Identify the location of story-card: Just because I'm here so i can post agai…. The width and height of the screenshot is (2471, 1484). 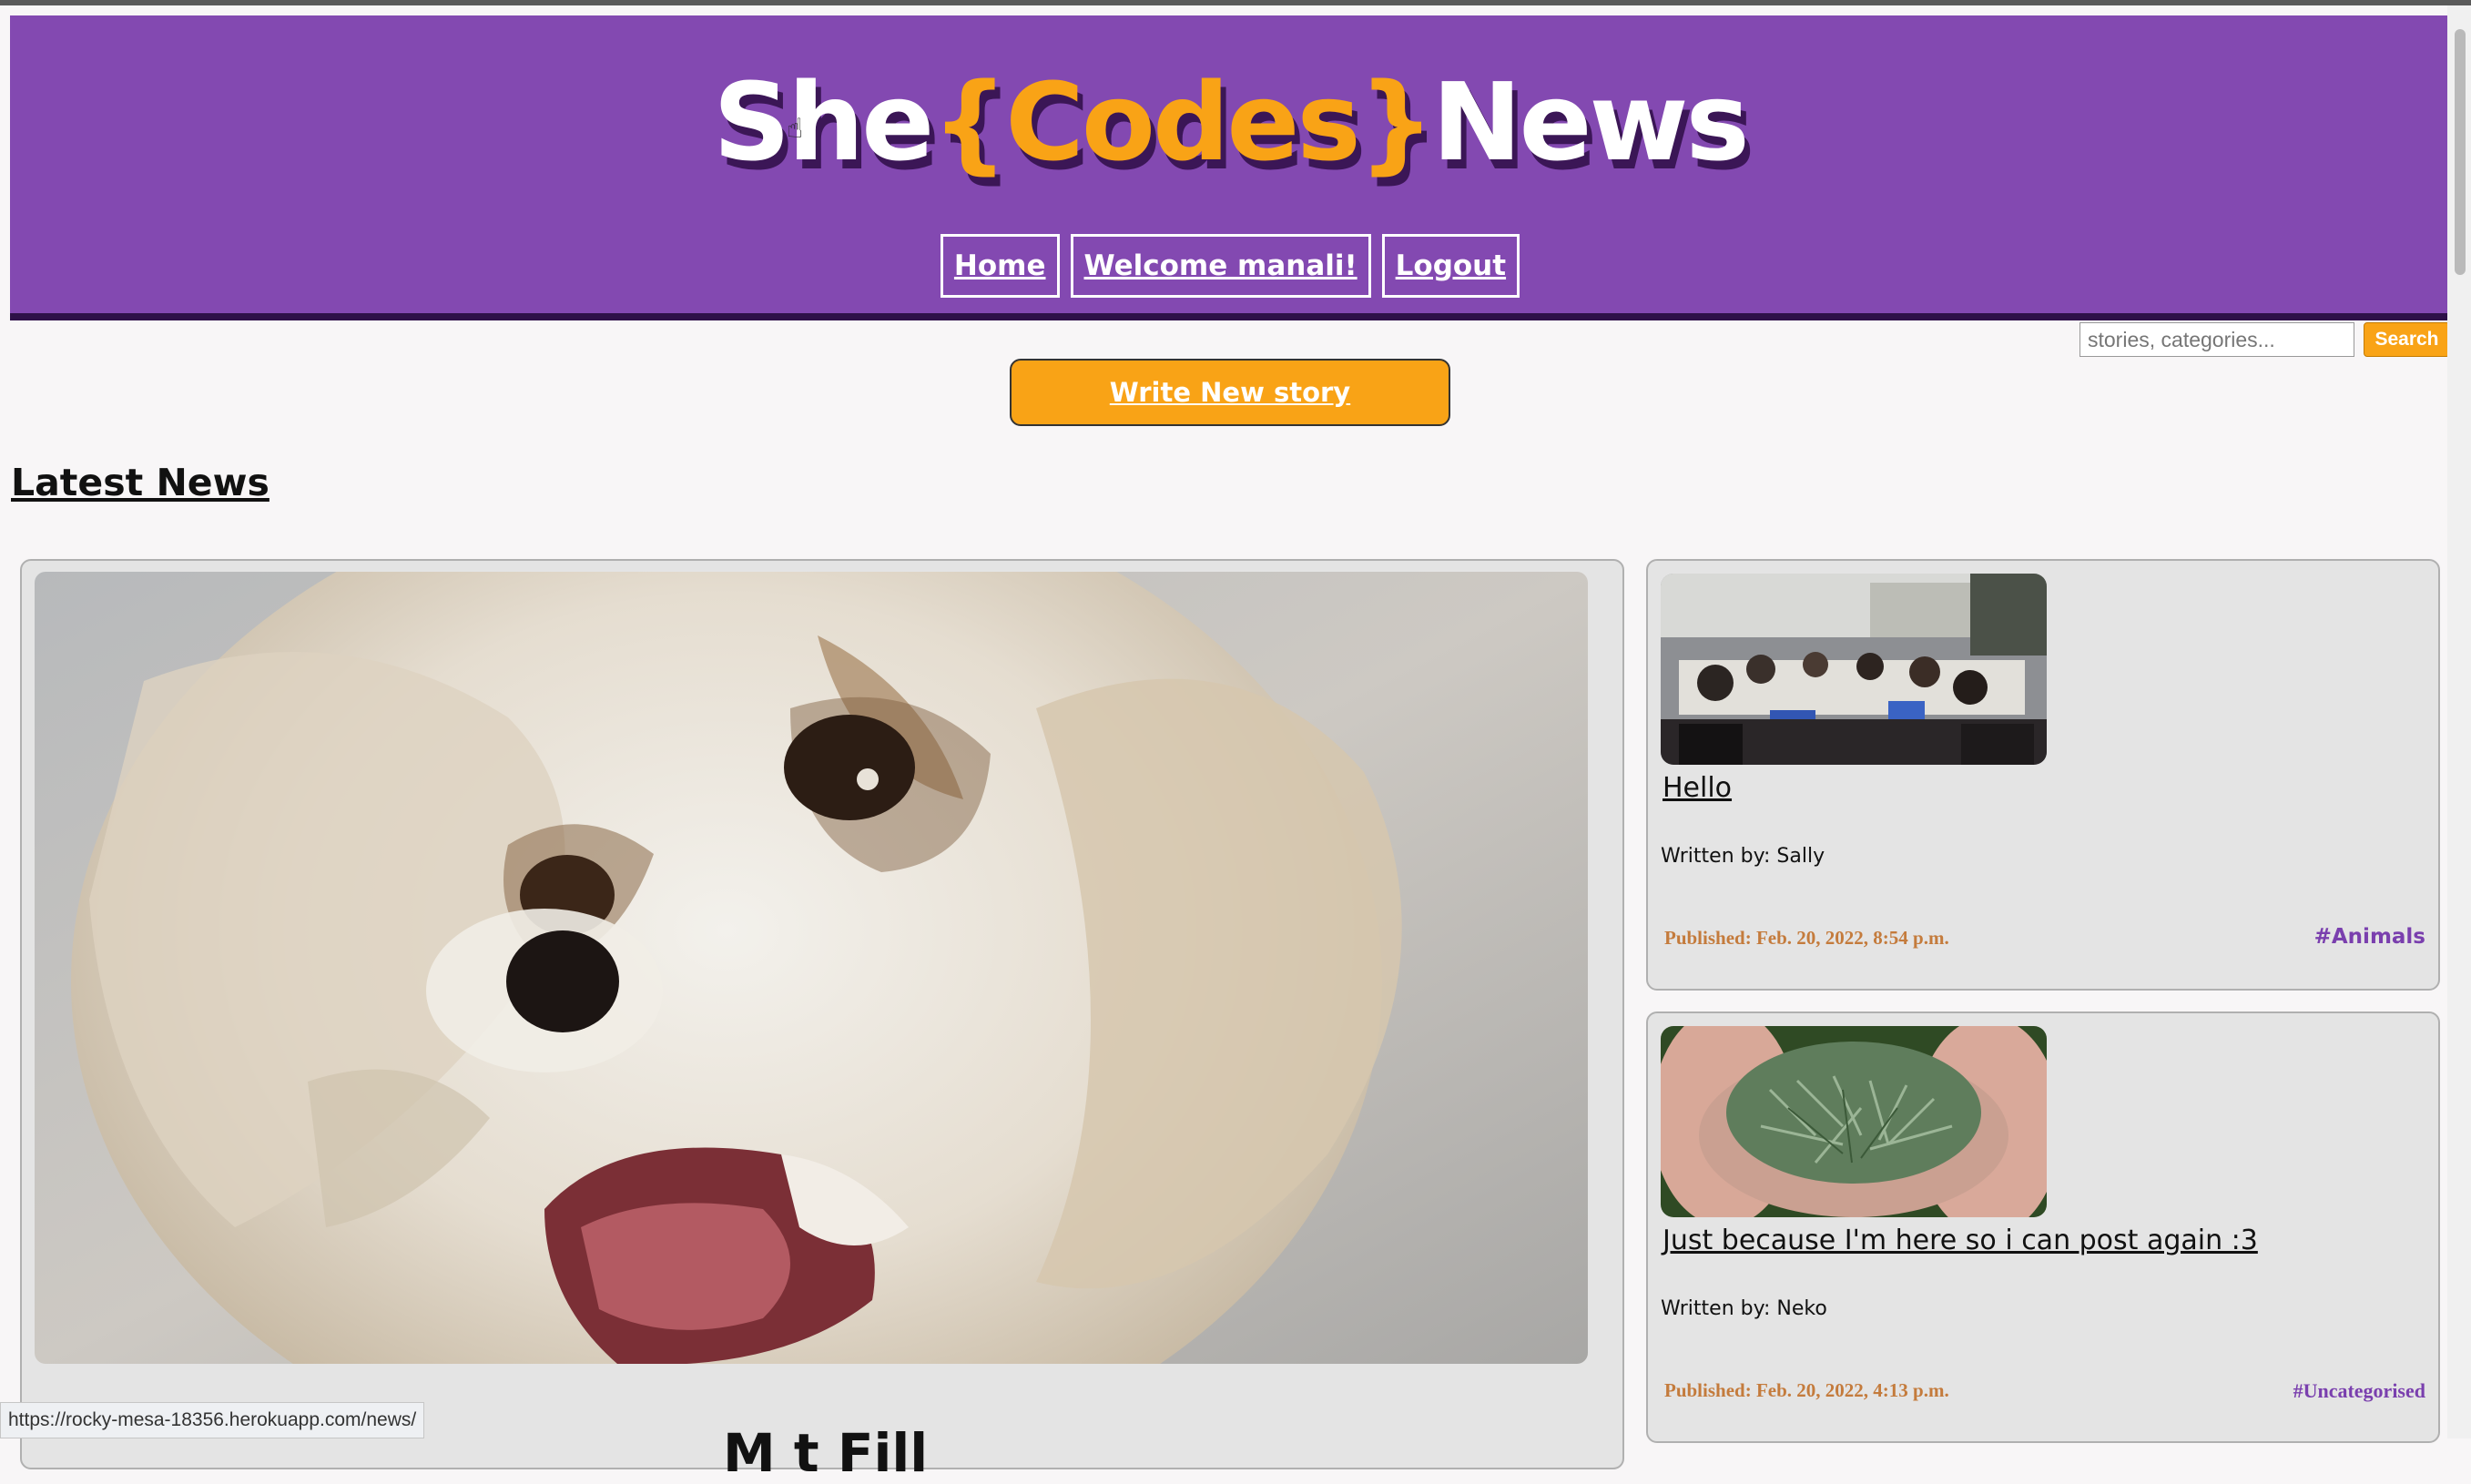
(2043, 1227).